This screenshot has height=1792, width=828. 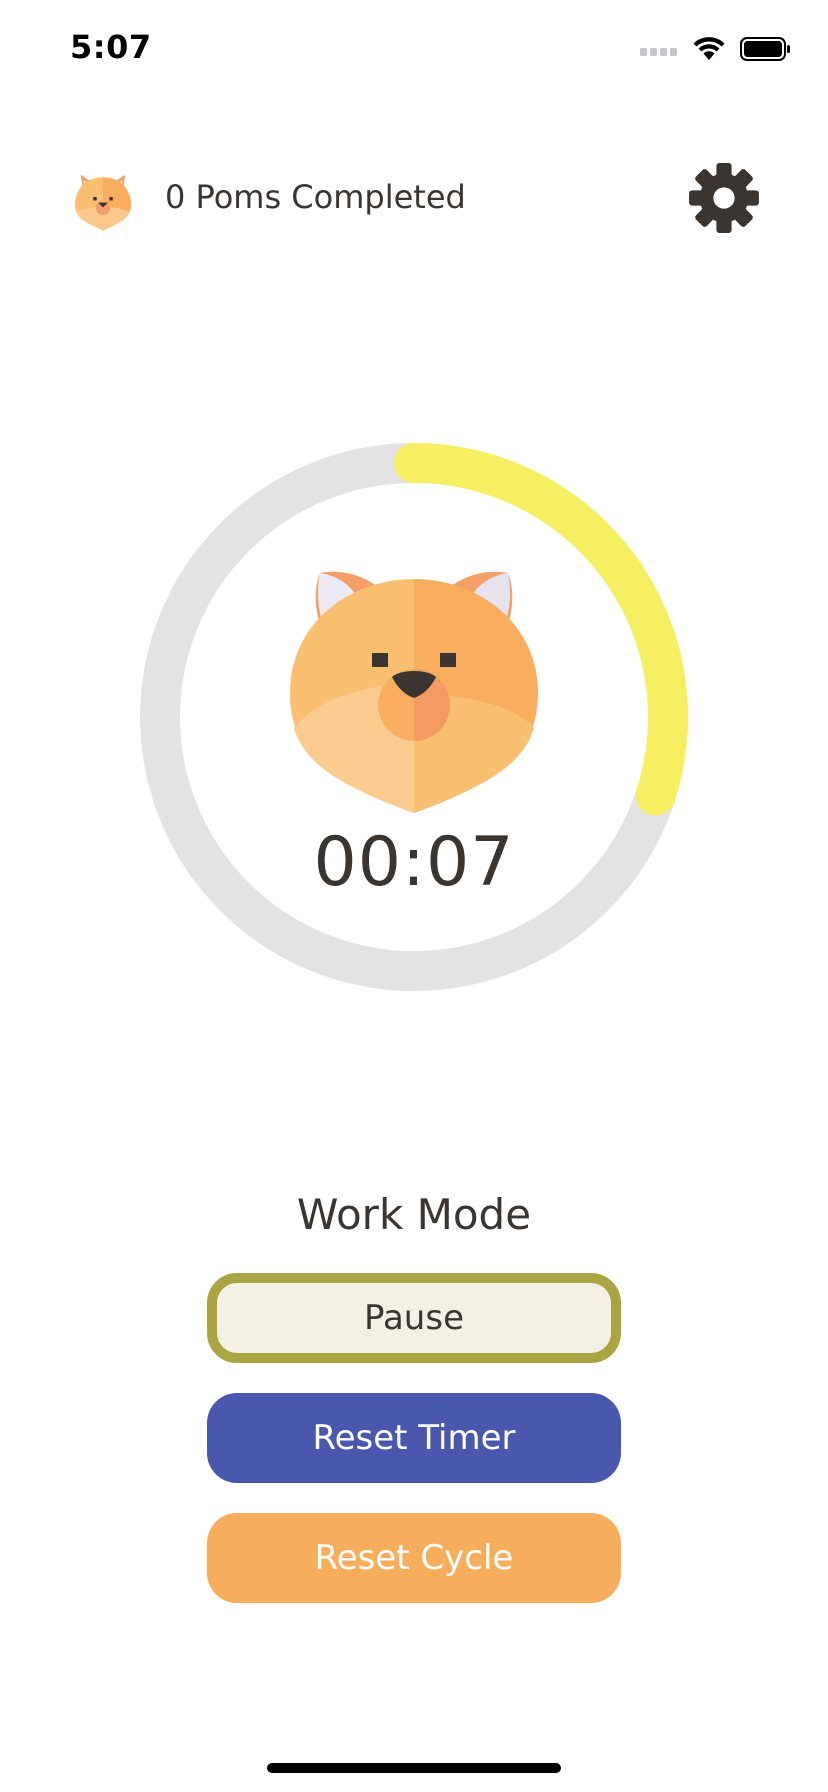 I want to click on poms-completed-label: 0 Poms Completed, so click(x=315, y=197).